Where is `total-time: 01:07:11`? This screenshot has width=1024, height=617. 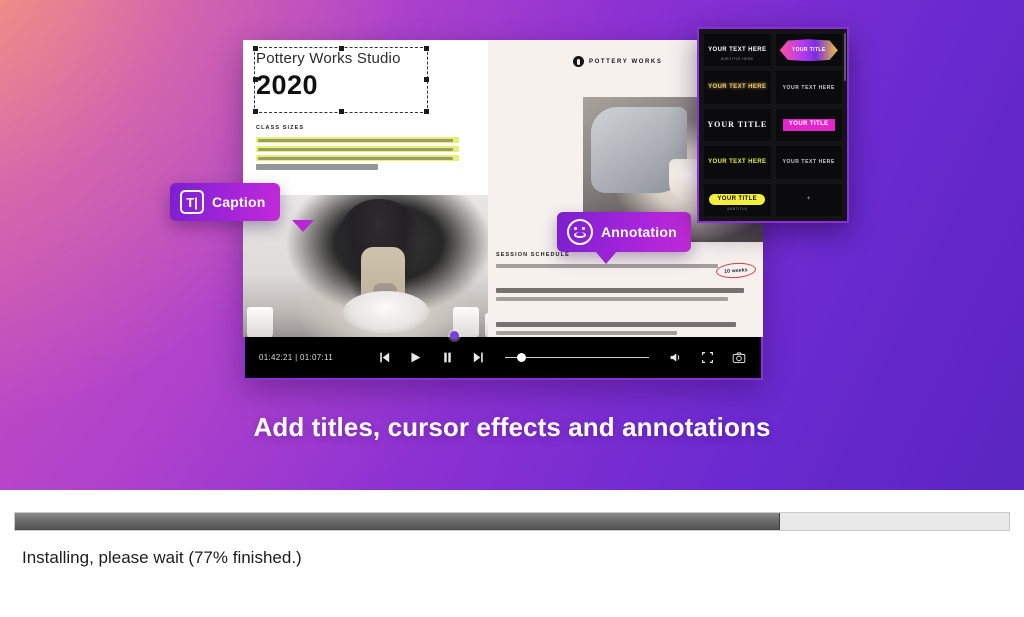
total-time: 01:07:11 is located at coordinates (316, 357).